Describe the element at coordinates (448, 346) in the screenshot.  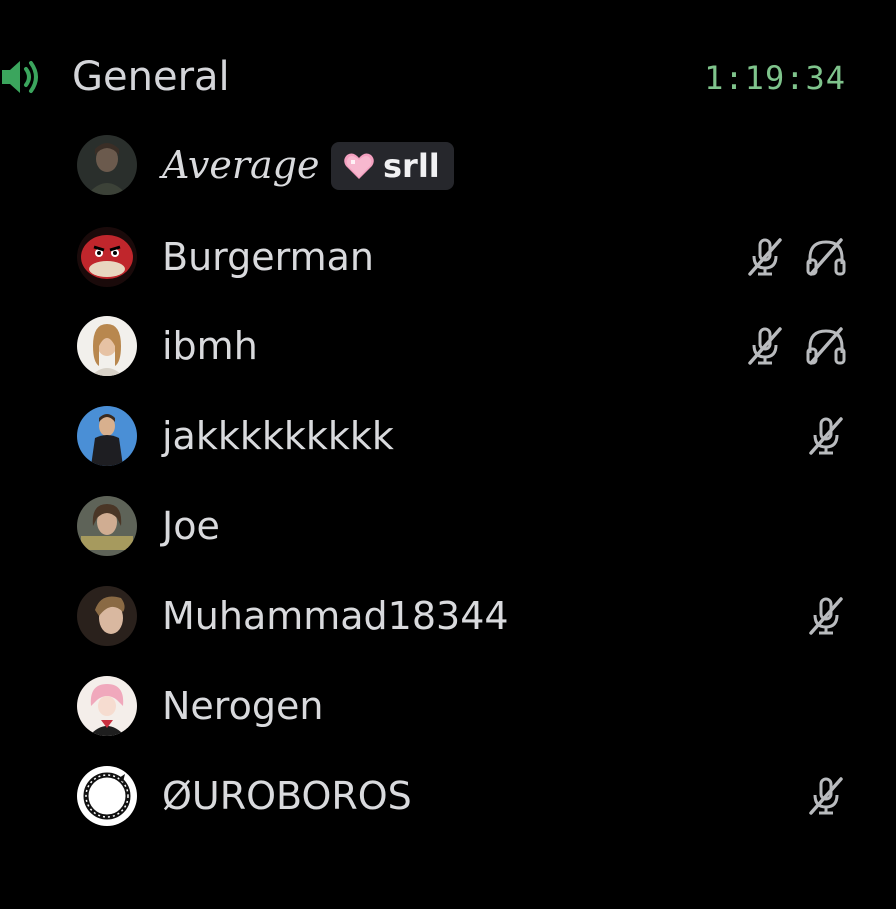
I see `voice-member-ibmh: ibmh` at that location.